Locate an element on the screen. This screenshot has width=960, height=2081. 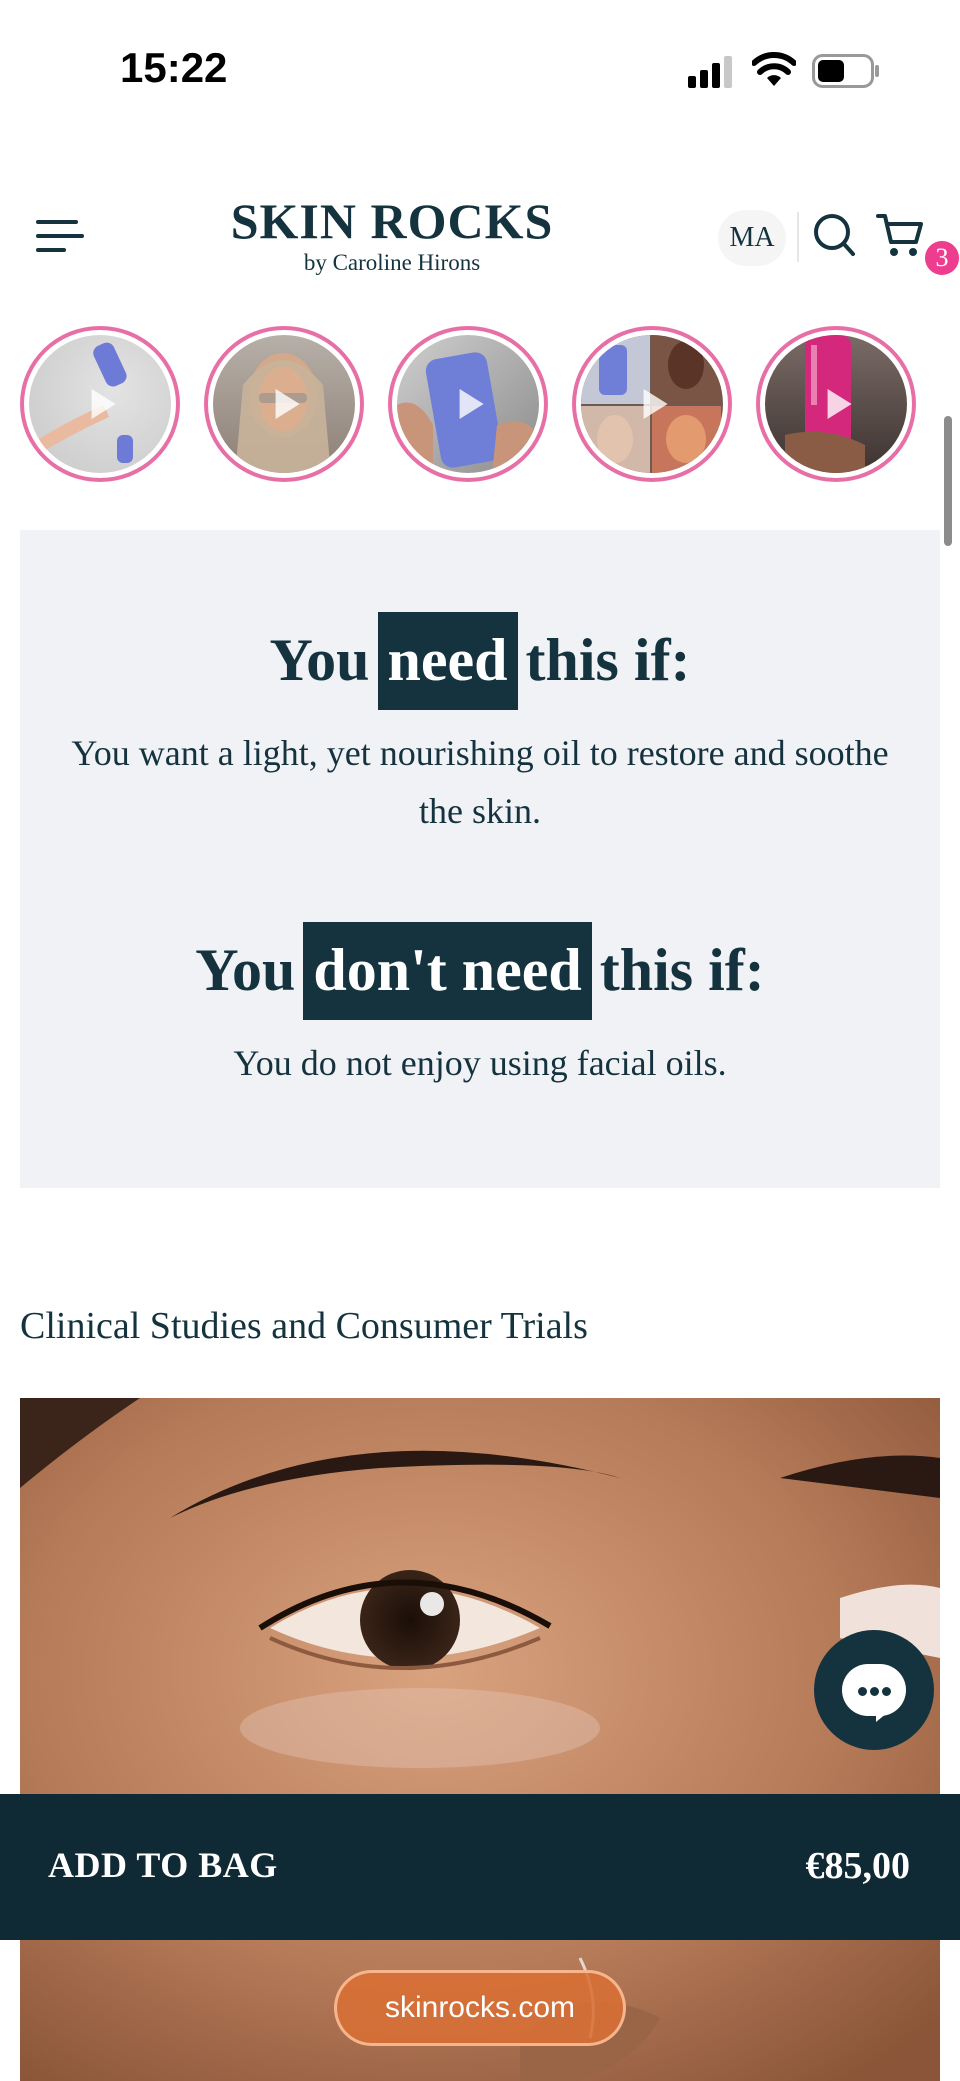
wifi-icon is located at coordinates (774, 69).